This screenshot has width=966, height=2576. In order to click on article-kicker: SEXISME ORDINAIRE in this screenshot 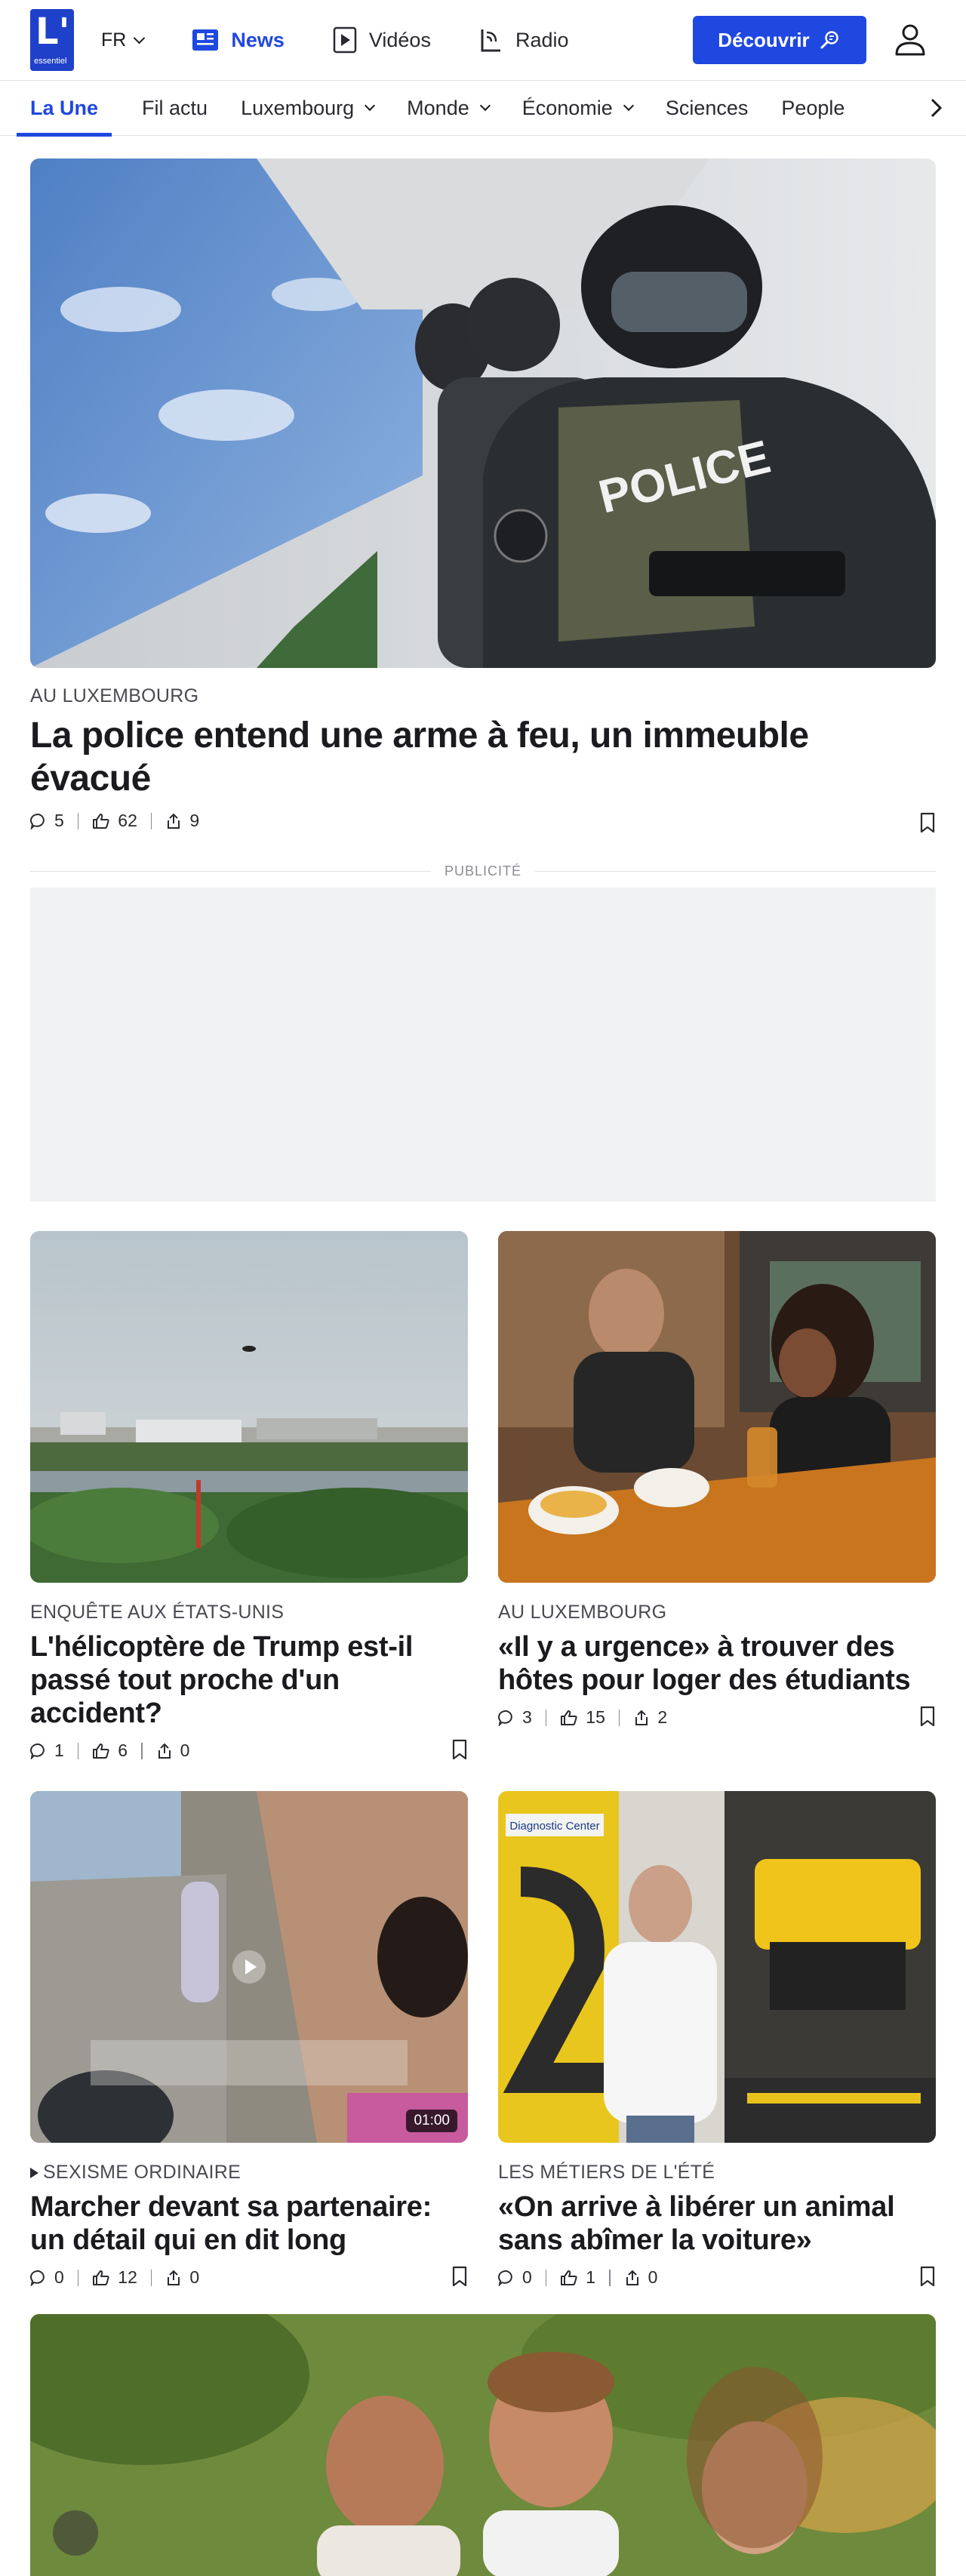, I will do `click(135, 2173)`.